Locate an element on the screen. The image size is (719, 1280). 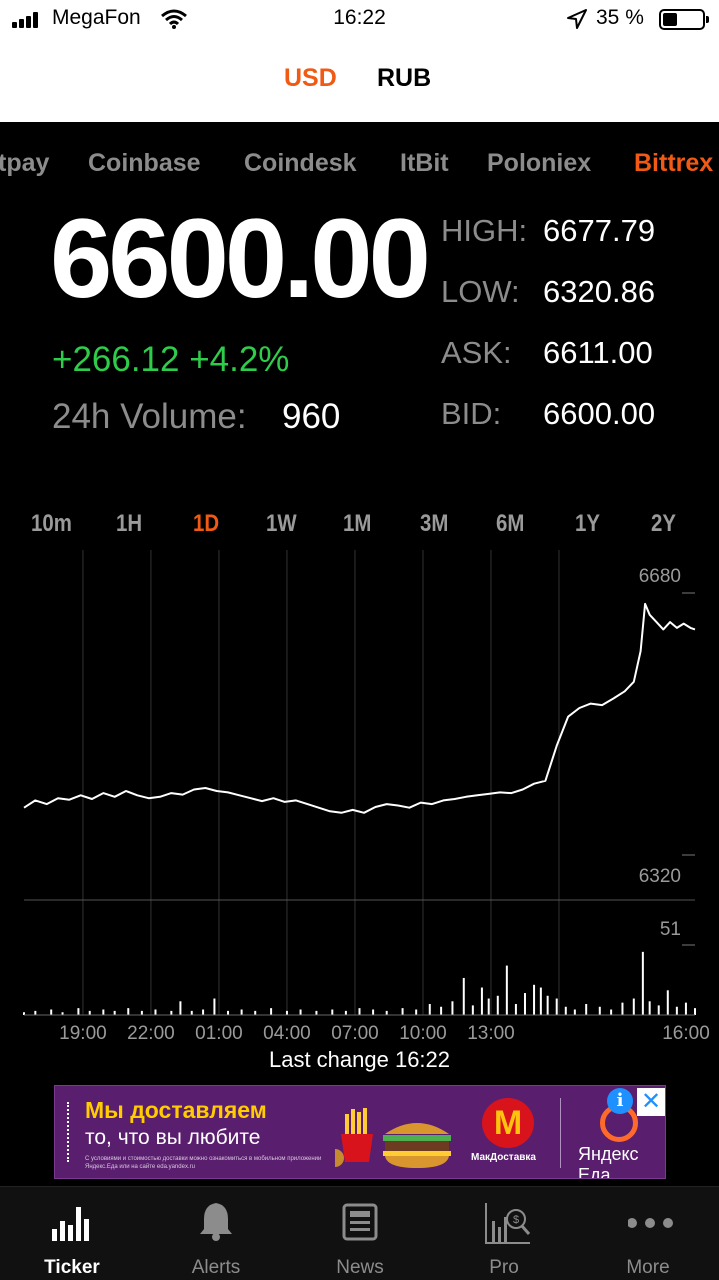
x-tick-label: 04:00 is located at coordinates (287, 1033).